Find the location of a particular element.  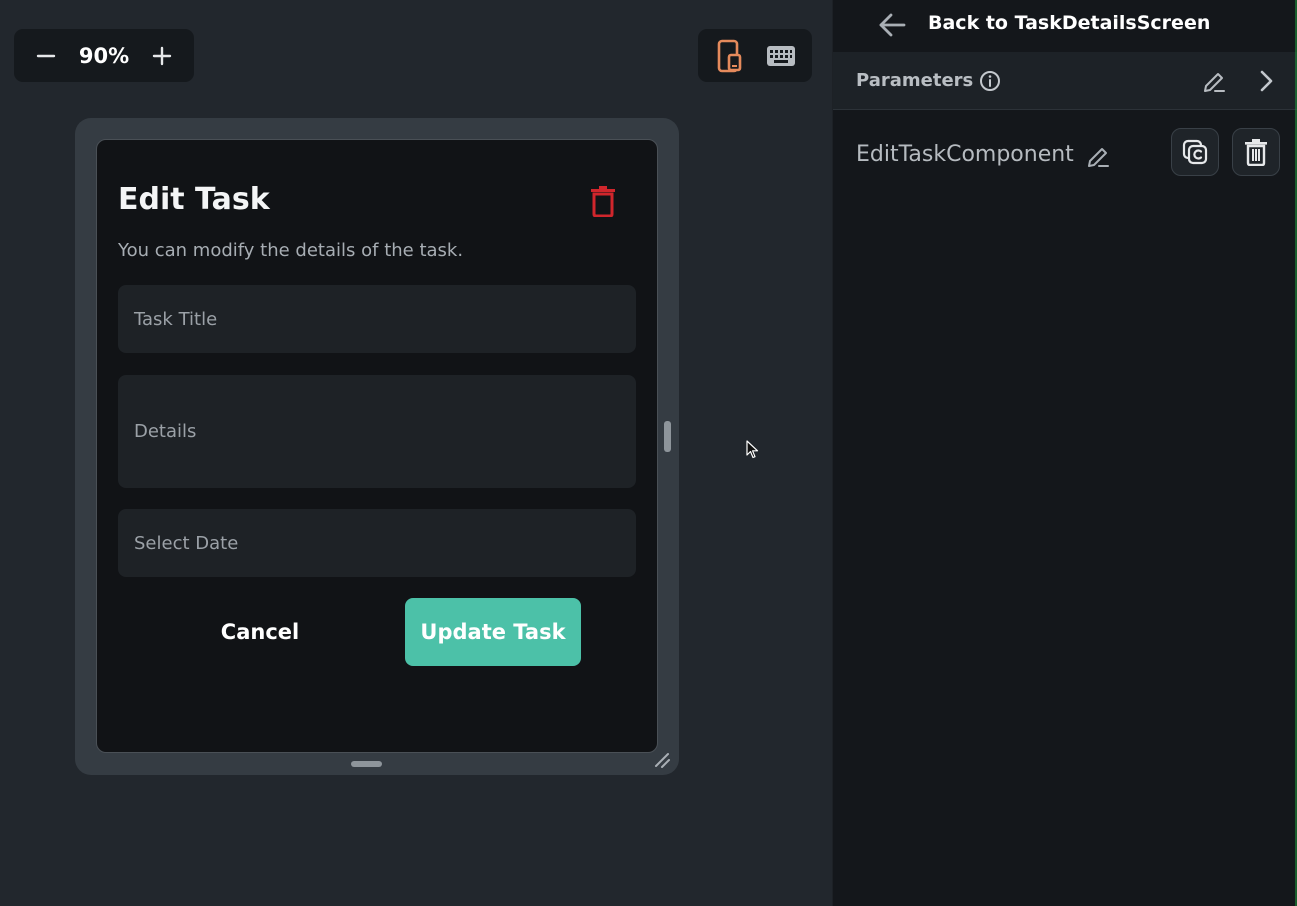

resize-grip-icon is located at coordinates (662, 760).